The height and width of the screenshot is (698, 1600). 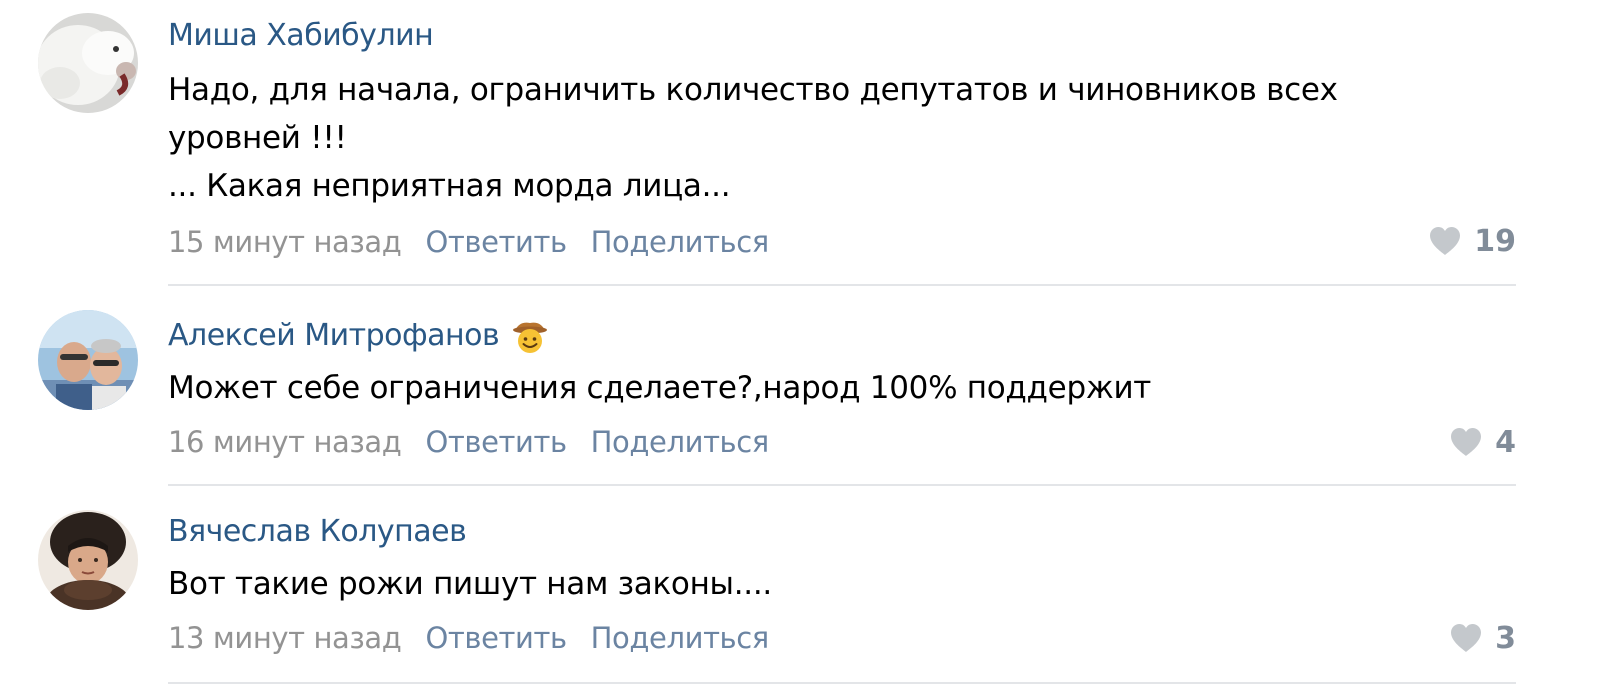 What do you see at coordinates (1495, 241) in the screenshot?
I see `like-count: 19` at bounding box center [1495, 241].